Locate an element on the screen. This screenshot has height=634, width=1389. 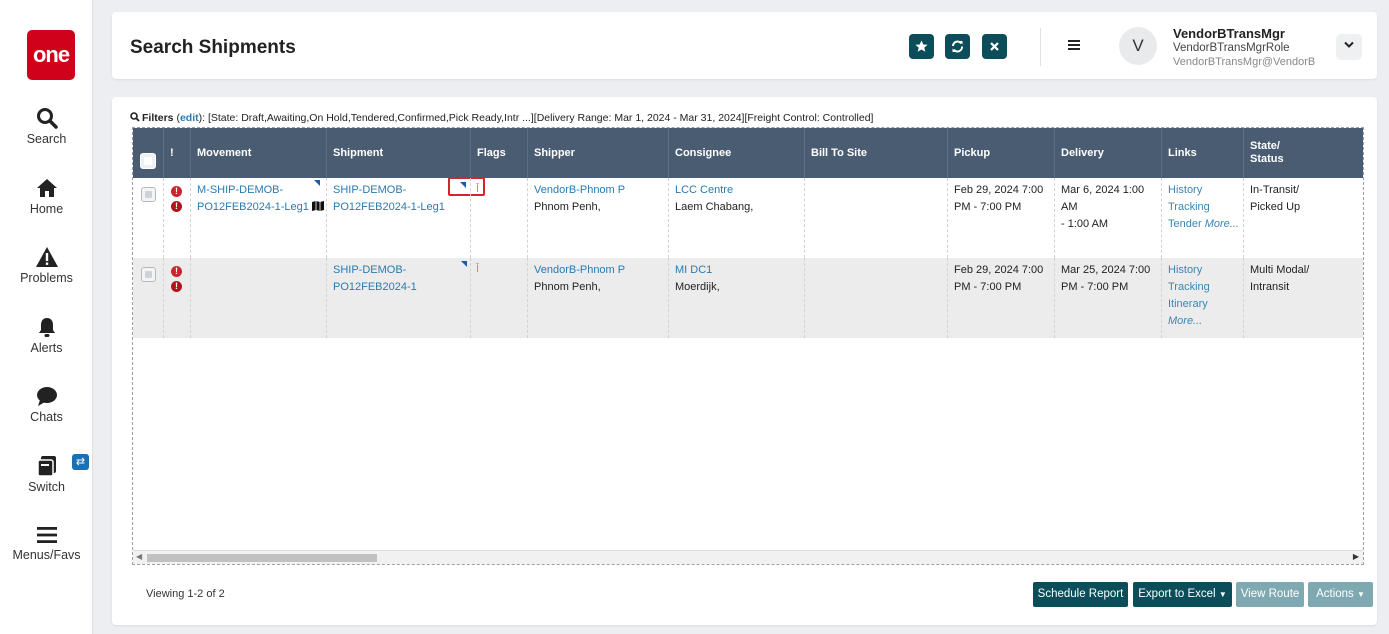
favorite-button is located at coordinates (921, 46).